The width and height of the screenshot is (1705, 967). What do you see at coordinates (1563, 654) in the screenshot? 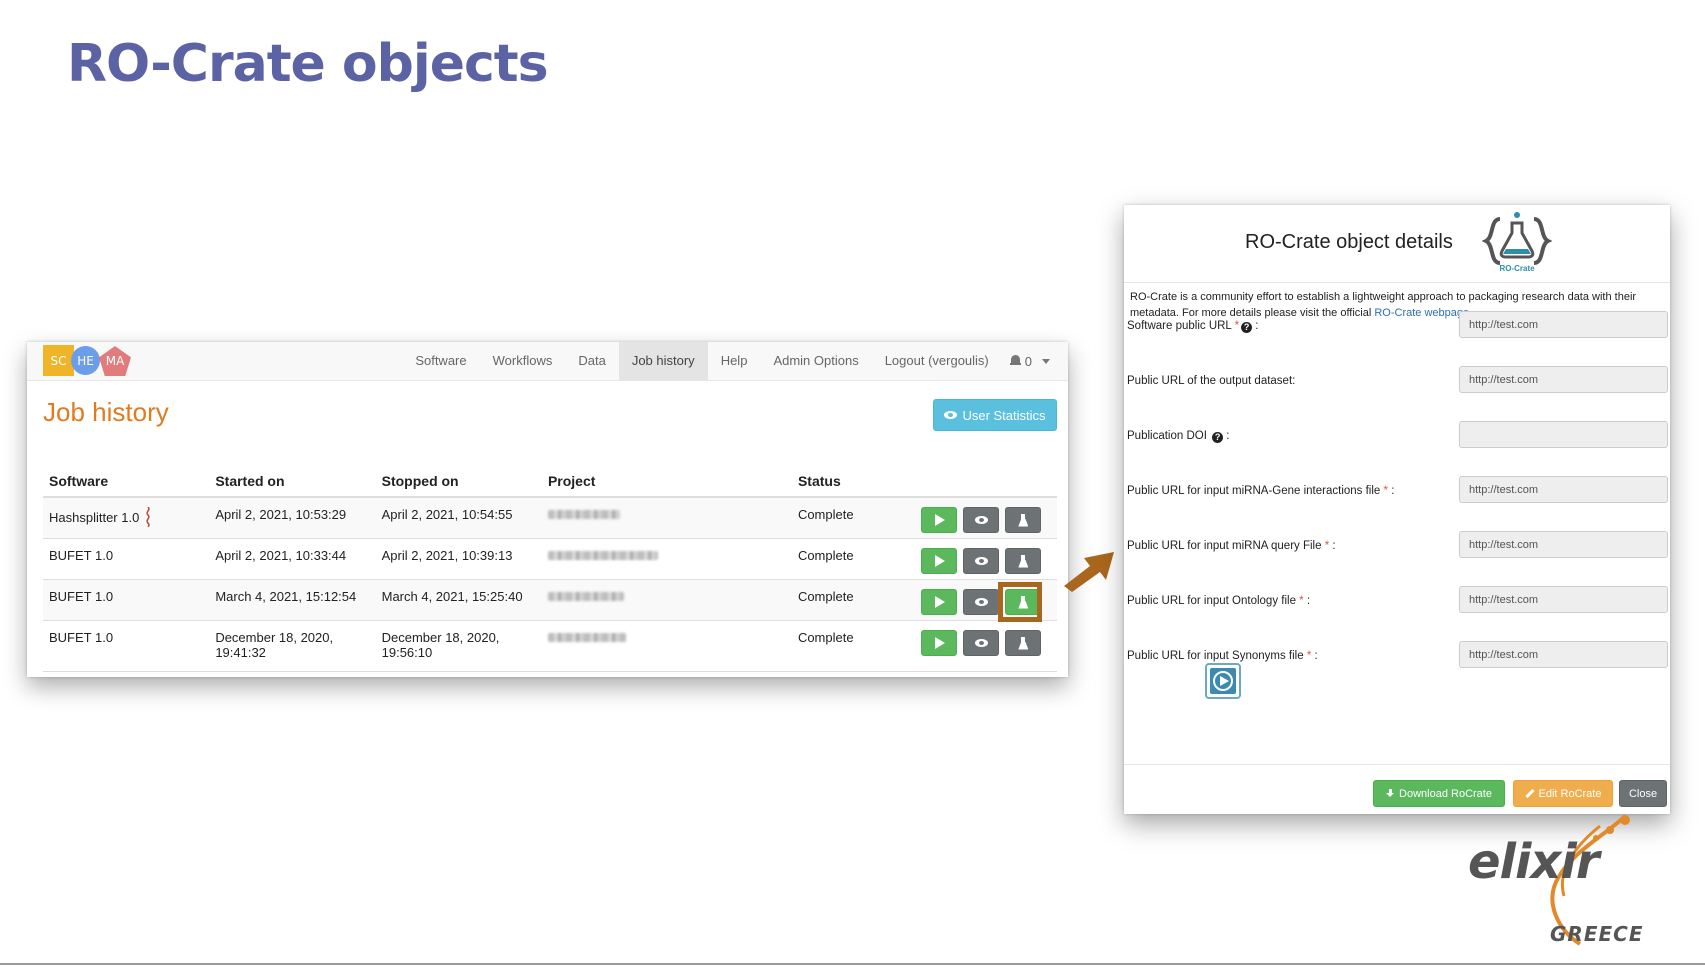
I see `synonyms-url-input` at bounding box center [1563, 654].